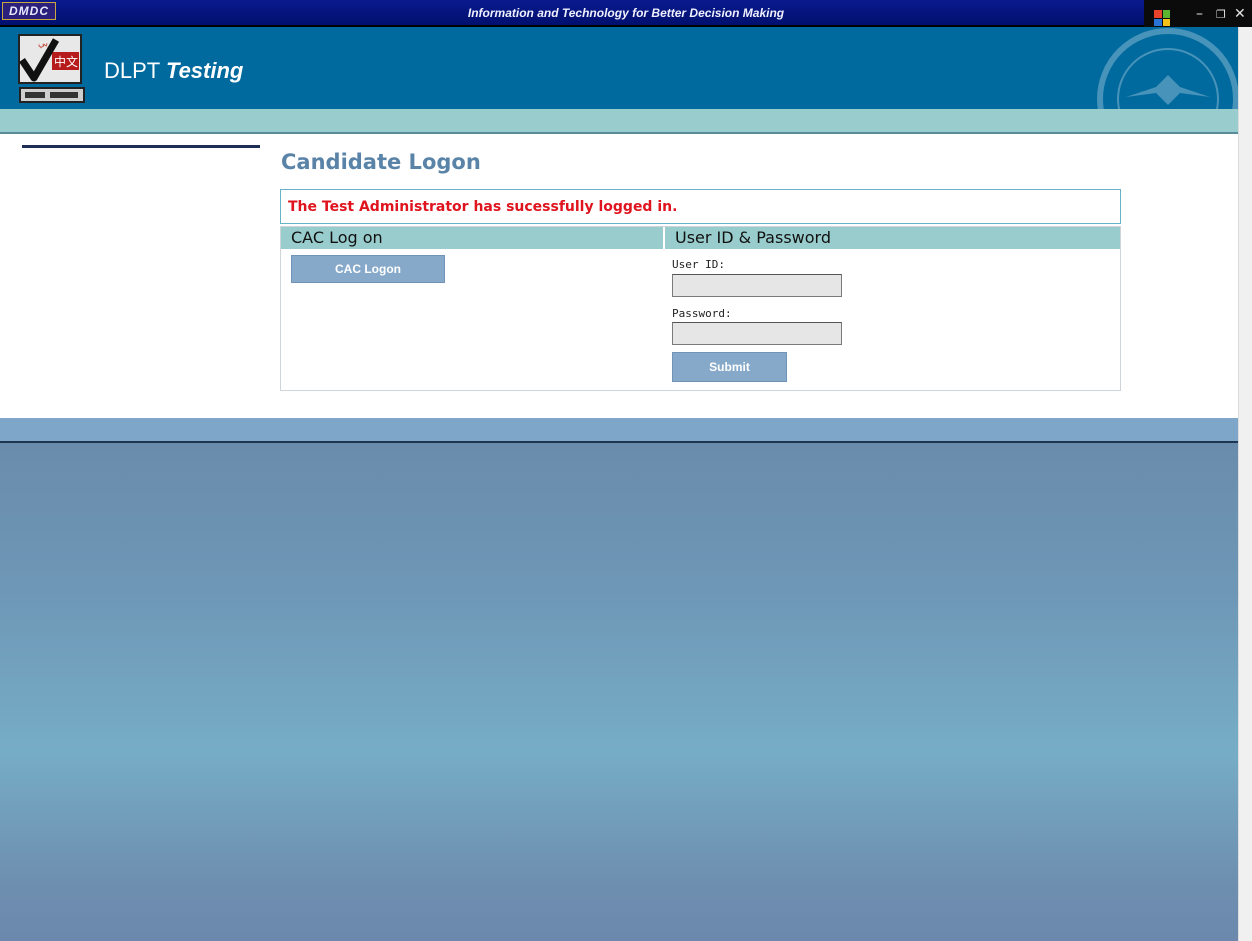 This screenshot has width=1252, height=941. Describe the element at coordinates (757, 333) in the screenshot. I see `password-input` at that location.